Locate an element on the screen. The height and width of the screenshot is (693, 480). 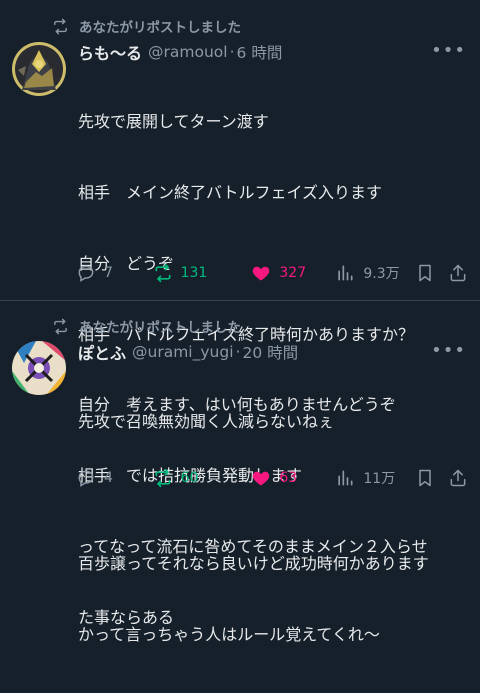
views-button: 11万 is located at coordinates (374, 478).